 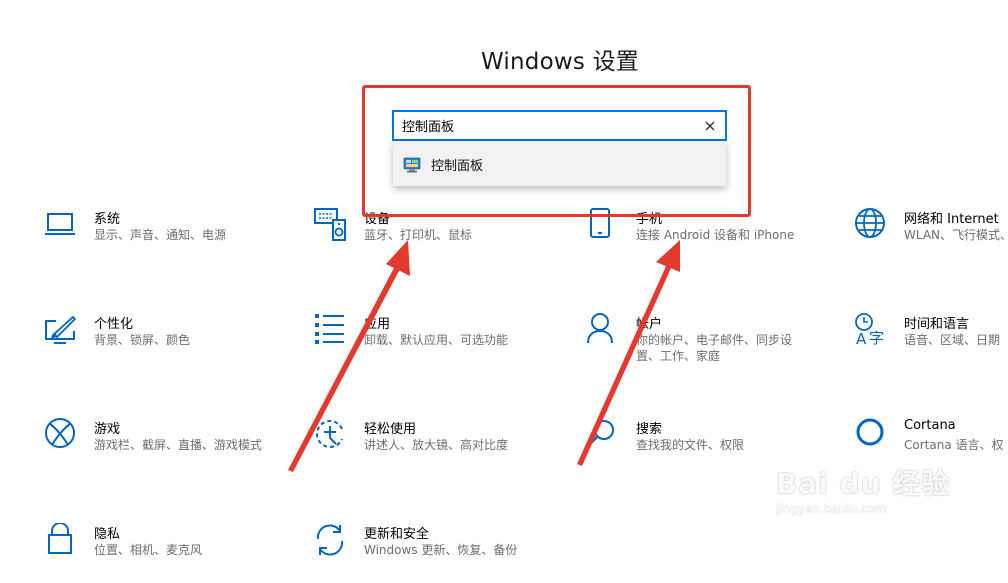 I want to click on tile-gaming: 游戏 游戏栏、截屏、直播、游戏模式, so click(x=164, y=448).